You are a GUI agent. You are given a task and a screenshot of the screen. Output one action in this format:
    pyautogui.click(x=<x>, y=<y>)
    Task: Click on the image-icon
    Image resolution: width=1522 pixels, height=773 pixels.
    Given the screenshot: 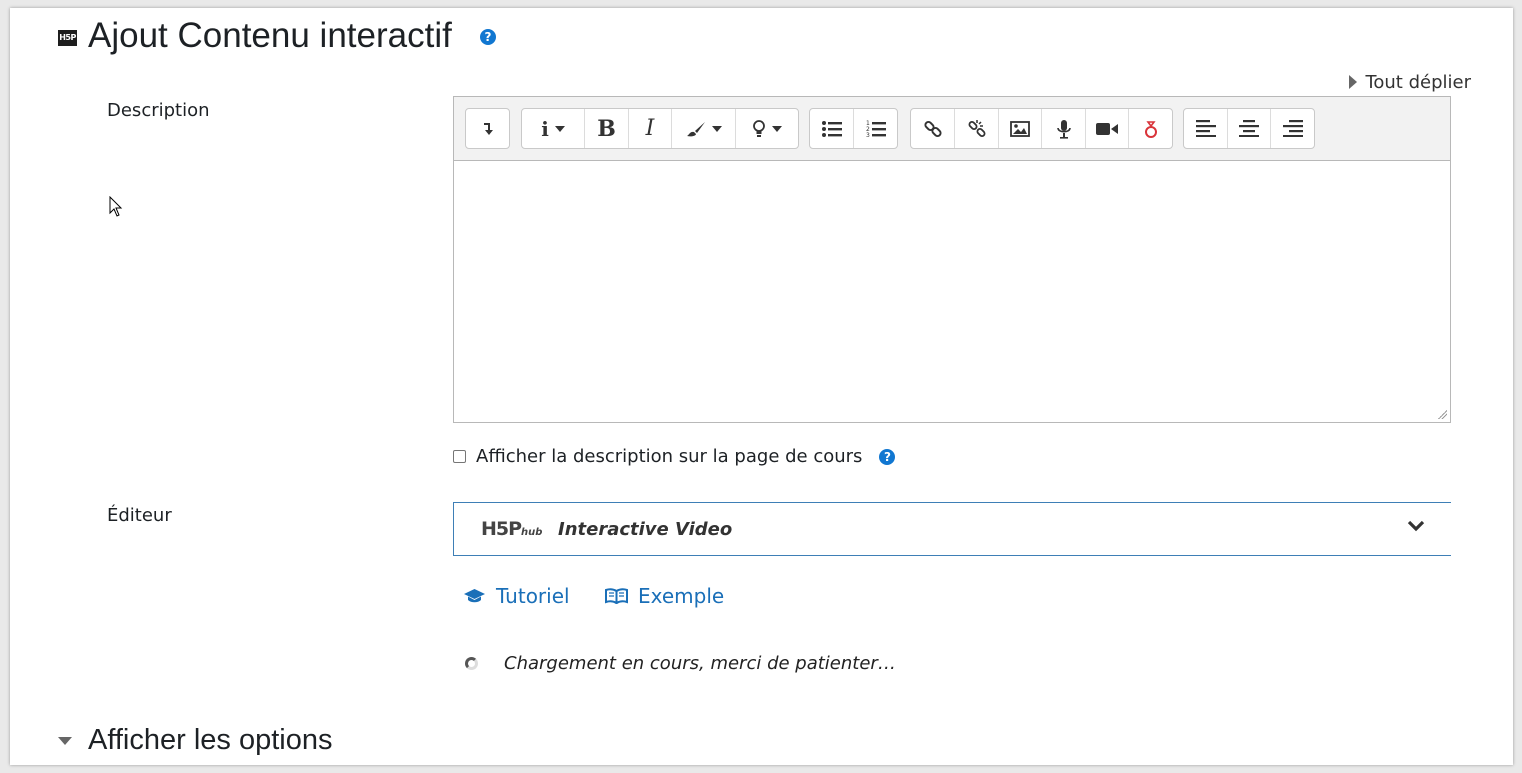 What is the action you would take?
    pyautogui.click(x=1020, y=128)
    